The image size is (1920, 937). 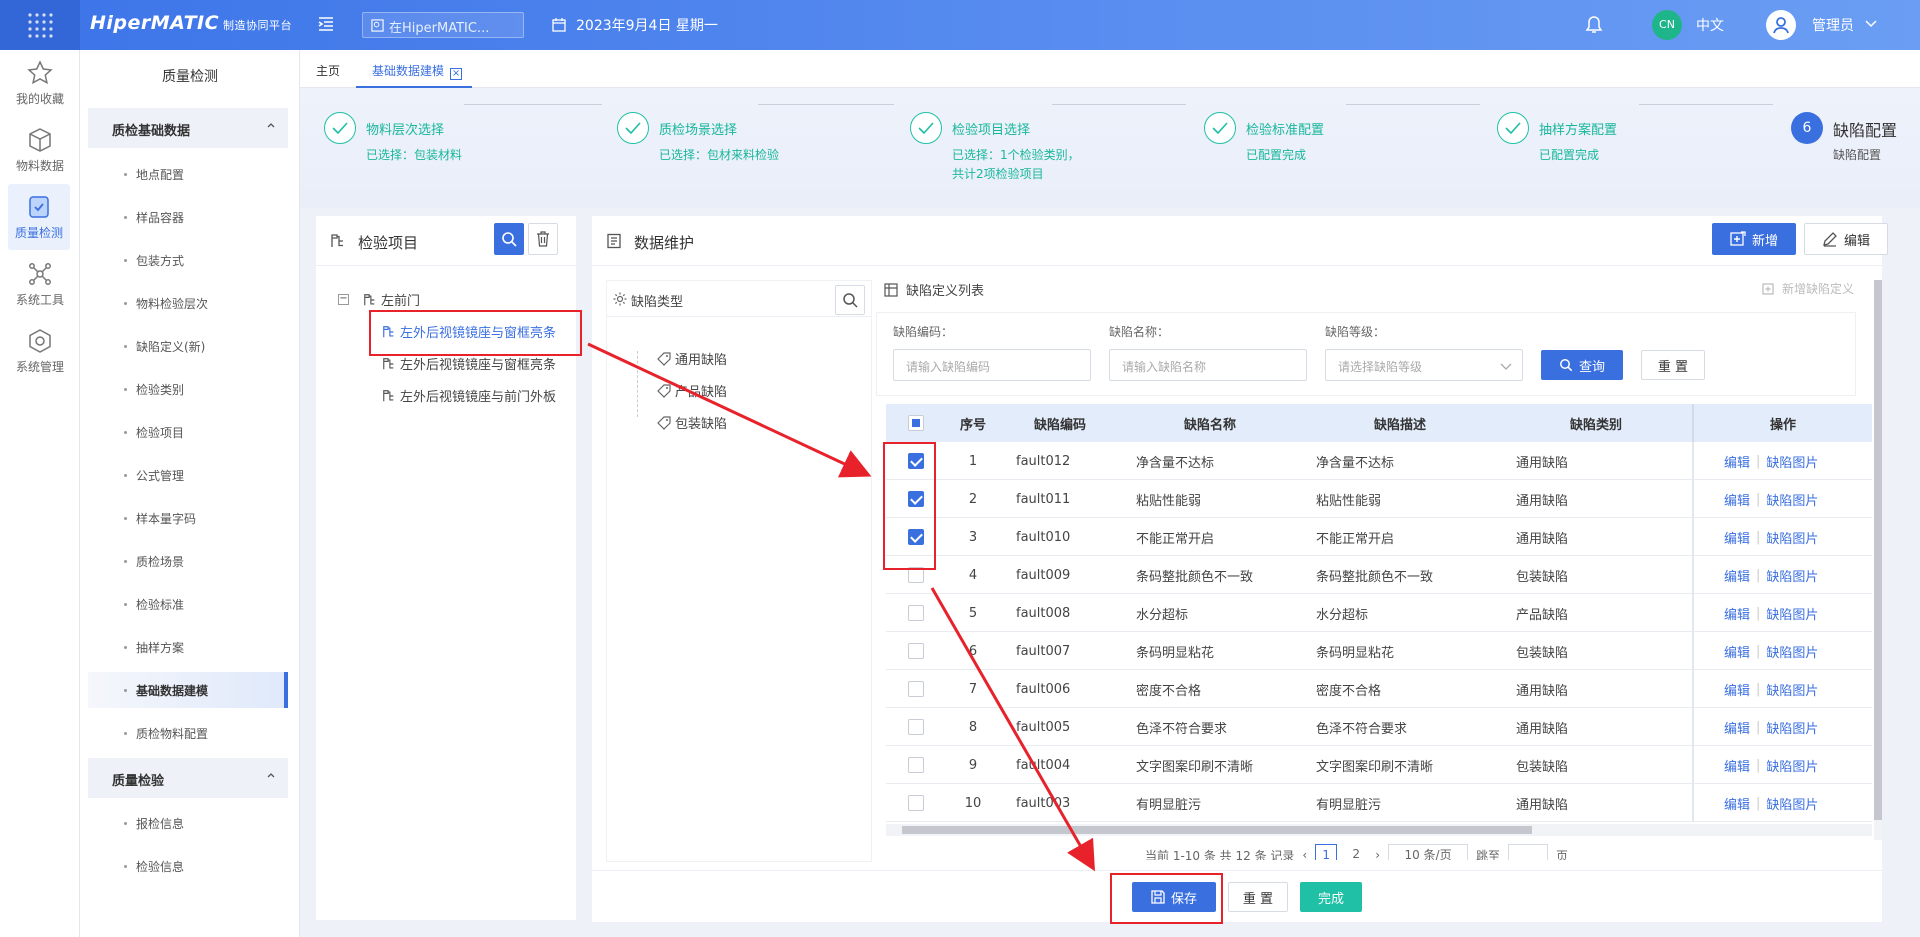 I want to click on annotation-arrows, so click(x=841, y=607).